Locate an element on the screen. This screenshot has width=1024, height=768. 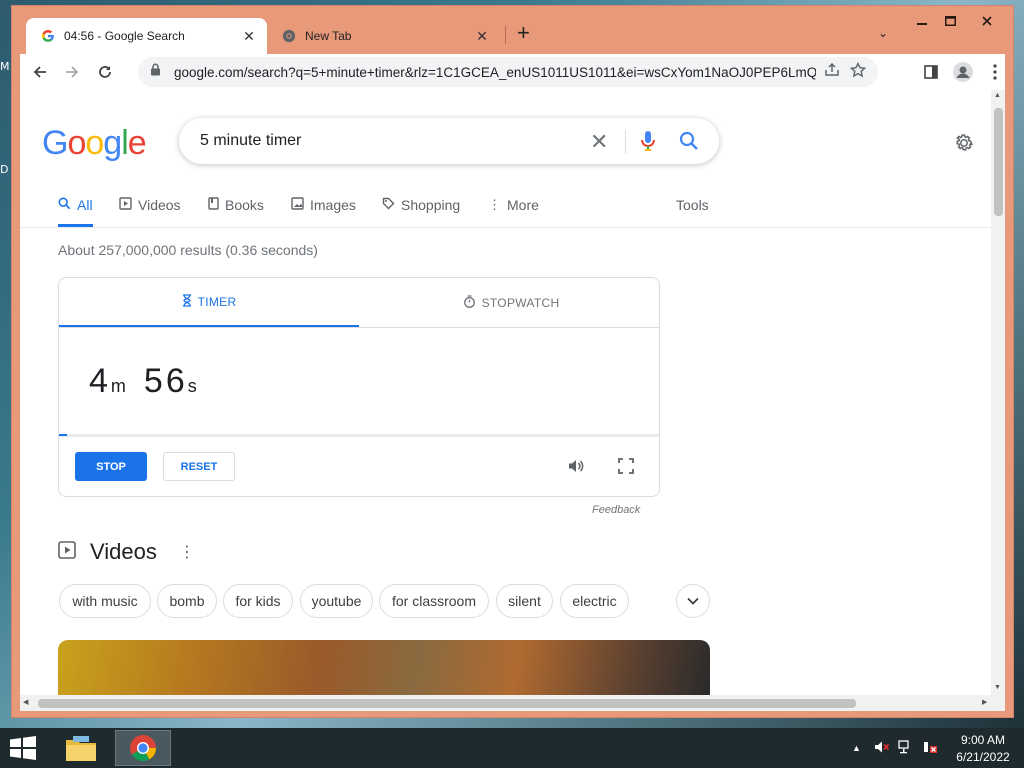
volume-icon is located at coordinates (576, 466).